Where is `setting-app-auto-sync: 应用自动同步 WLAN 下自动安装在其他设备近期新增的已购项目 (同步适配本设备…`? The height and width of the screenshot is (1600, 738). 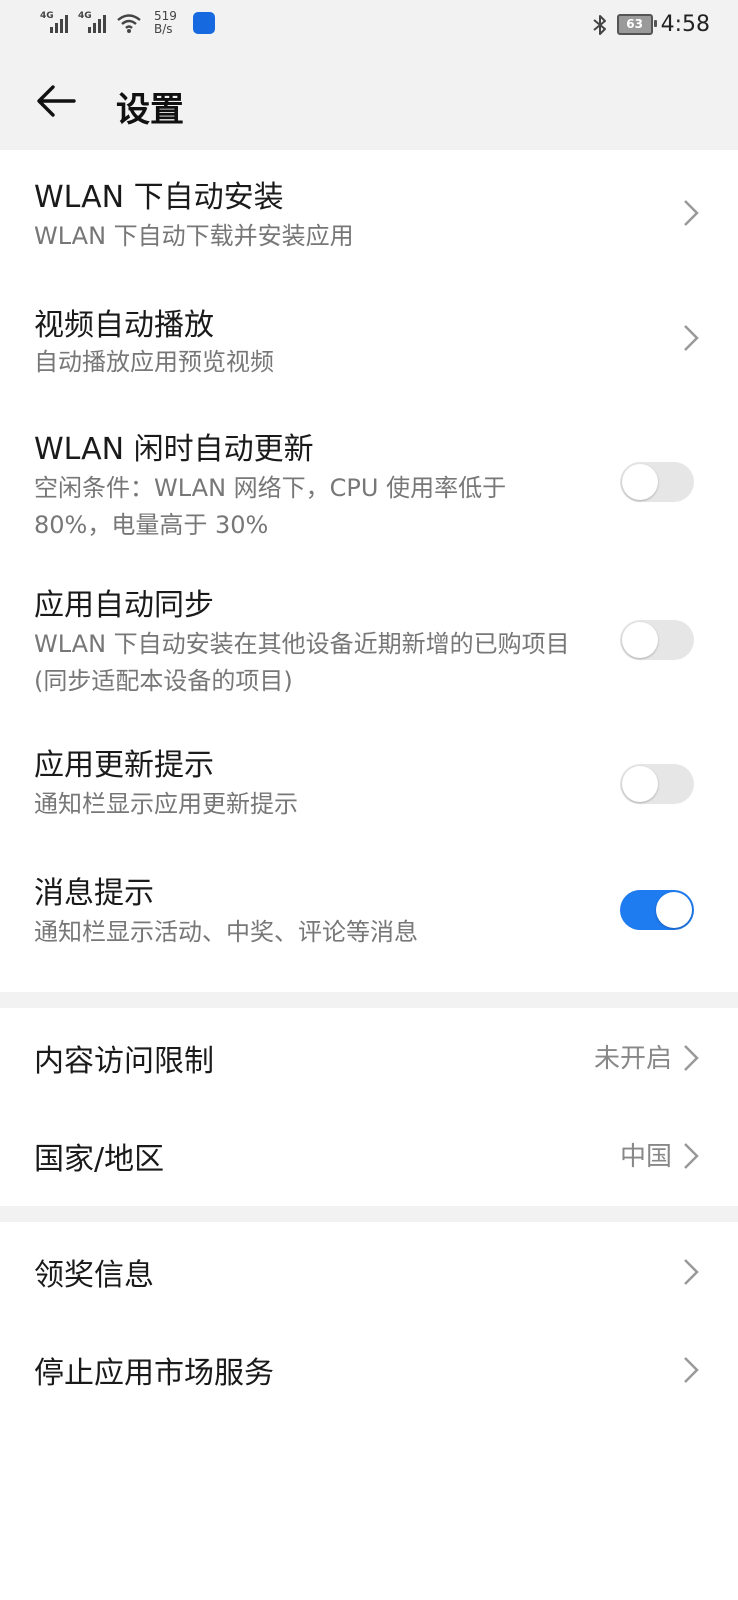
setting-app-auto-sync: 应用自动同步 WLAN 下自动安装在其他设备近期新增的已购项目 (同步适配本设备… is located at coordinates (369, 638).